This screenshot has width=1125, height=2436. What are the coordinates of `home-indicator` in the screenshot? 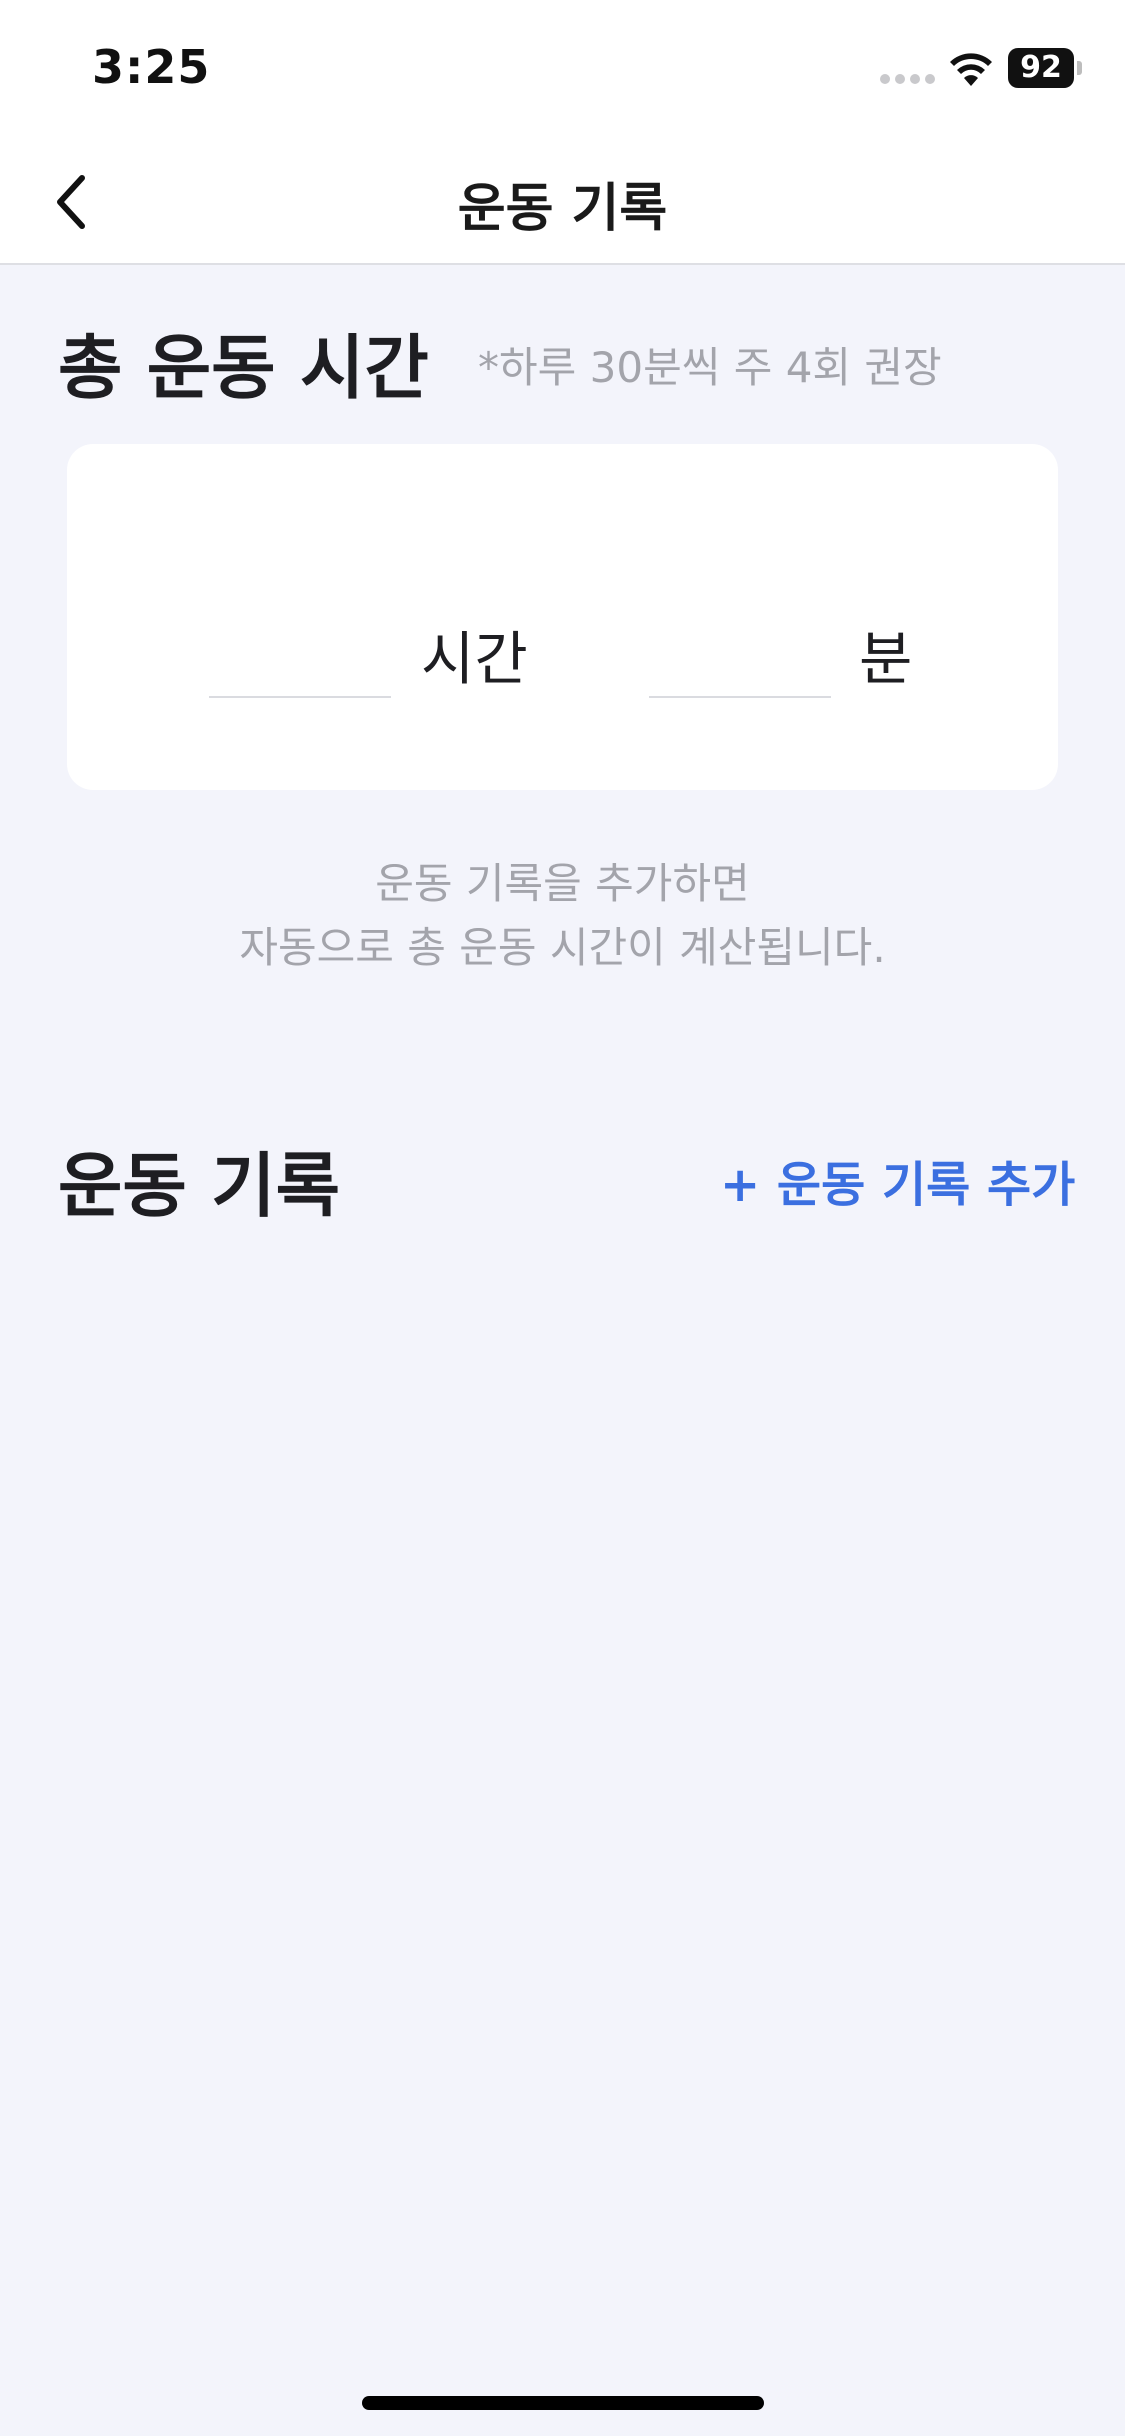 It's located at (563, 2403).